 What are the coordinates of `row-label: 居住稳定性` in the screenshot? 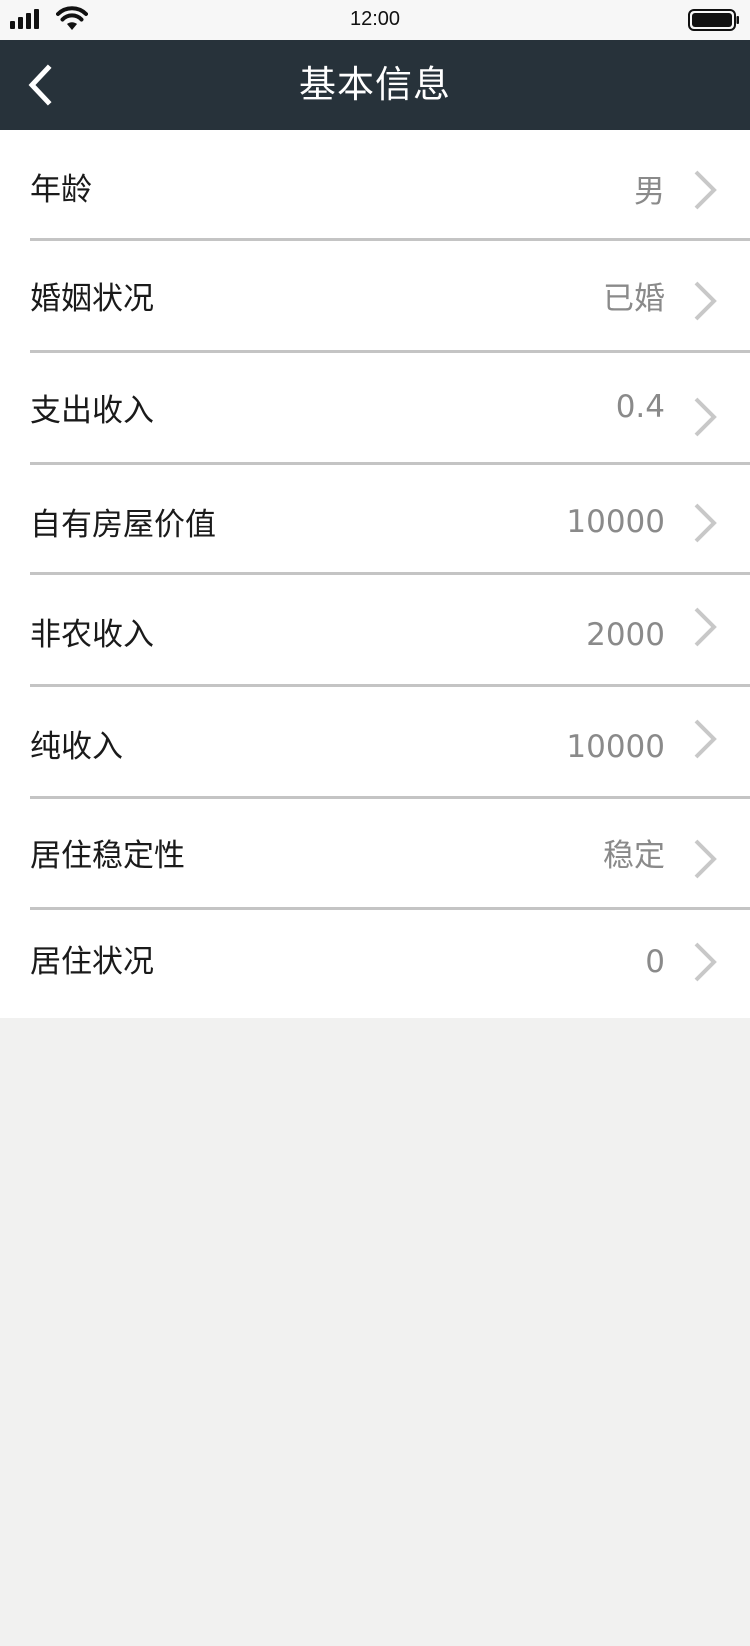 It's located at (107, 856).